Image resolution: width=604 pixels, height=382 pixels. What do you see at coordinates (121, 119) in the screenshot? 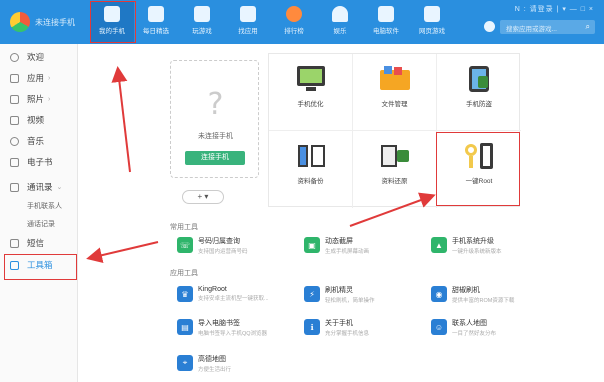
I see `arrow-to-my-phone` at bounding box center [121, 119].